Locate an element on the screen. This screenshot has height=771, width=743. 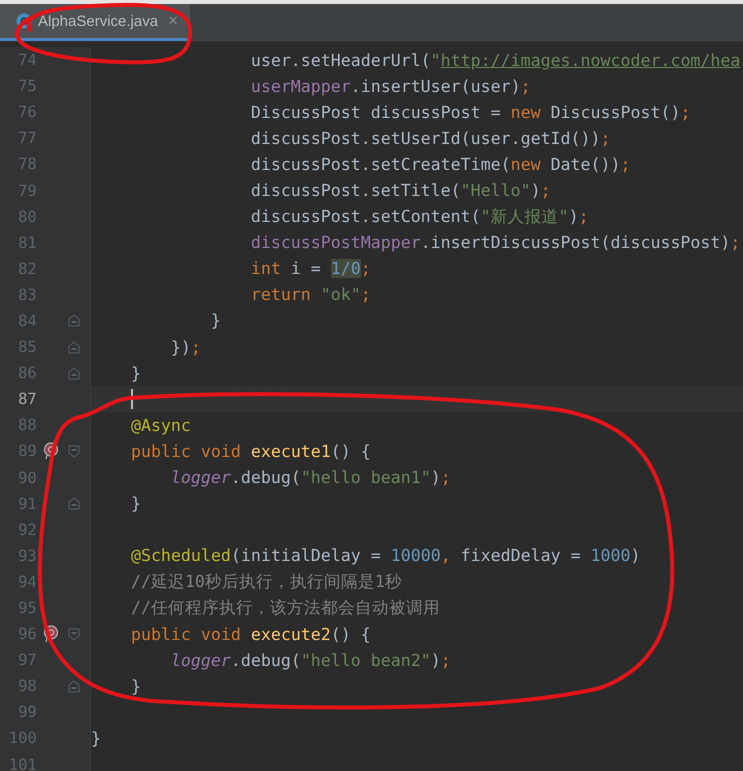
code-line: public void execute2() { is located at coordinates (250, 634).